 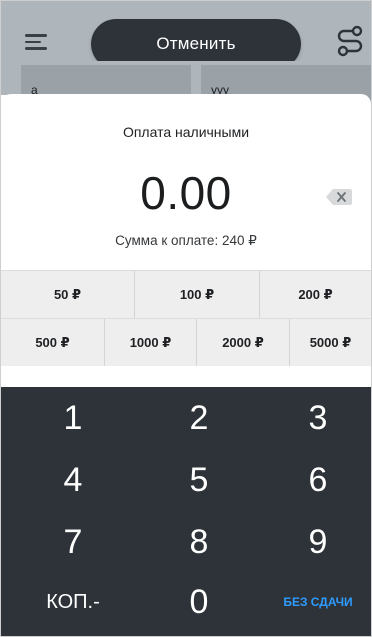 What do you see at coordinates (313, 602) in the screenshot?
I see `no-change-button: БЕЗ СДАЧИ` at bounding box center [313, 602].